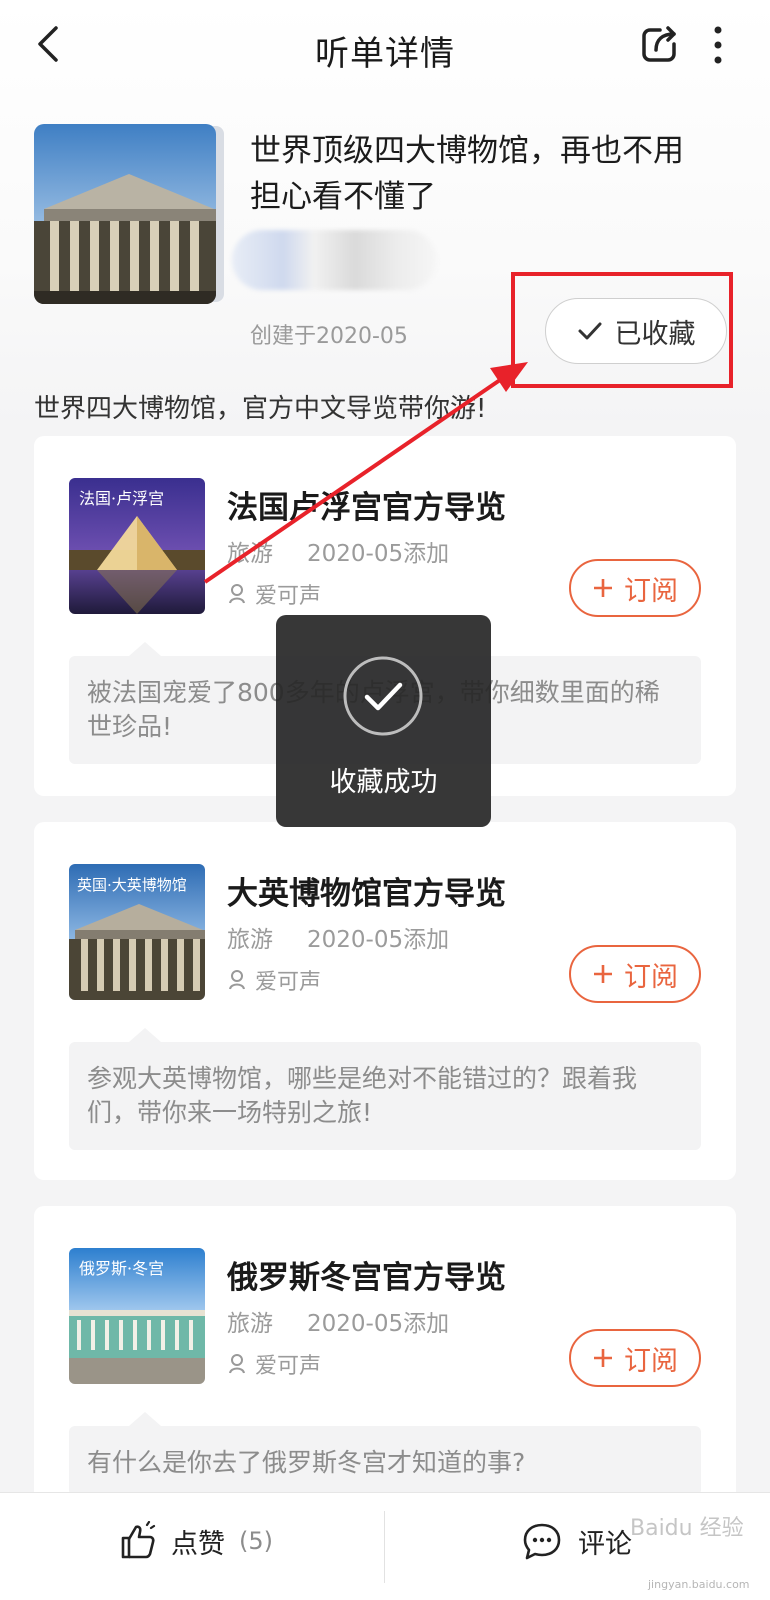  What do you see at coordinates (605, 1544) in the screenshot?
I see `comment-label: 评论` at bounding box center [605, 1544].